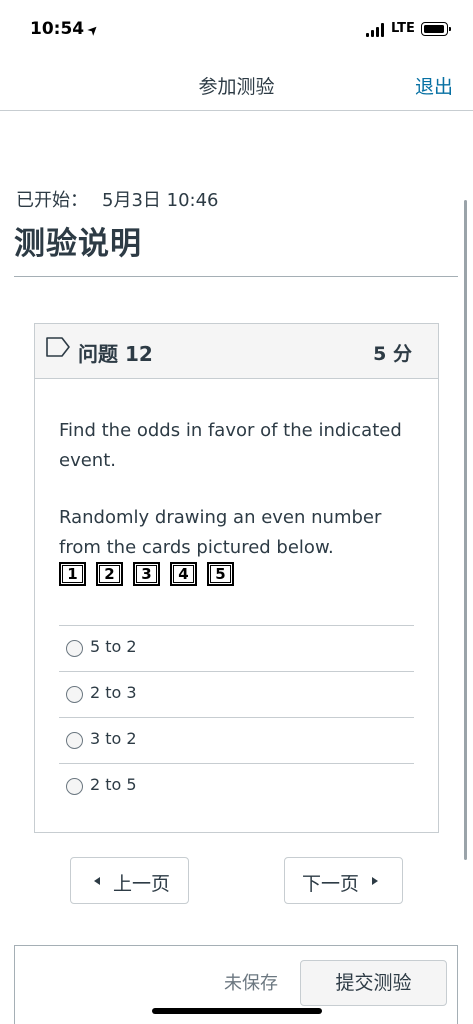 This screenshot has height=1024, width=473. What do you see at coordinates (376, 30) in the screenshot?
I see `signal-icon` at bounding box center [376, 30].